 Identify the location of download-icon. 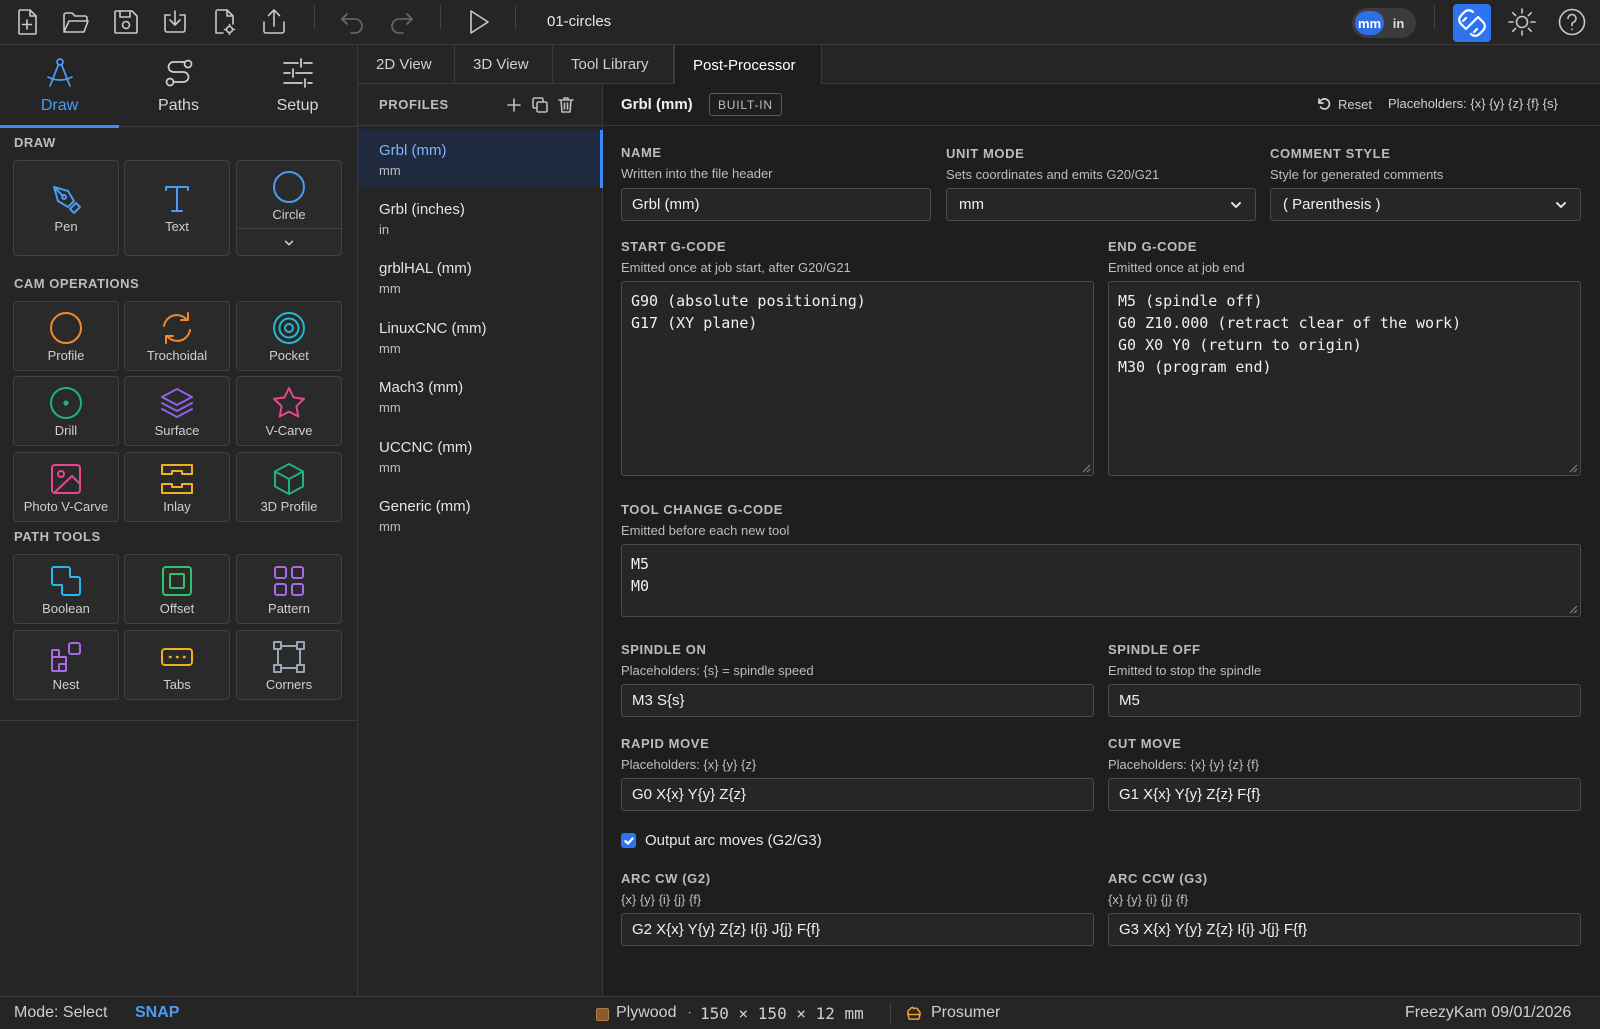
(175, 22).